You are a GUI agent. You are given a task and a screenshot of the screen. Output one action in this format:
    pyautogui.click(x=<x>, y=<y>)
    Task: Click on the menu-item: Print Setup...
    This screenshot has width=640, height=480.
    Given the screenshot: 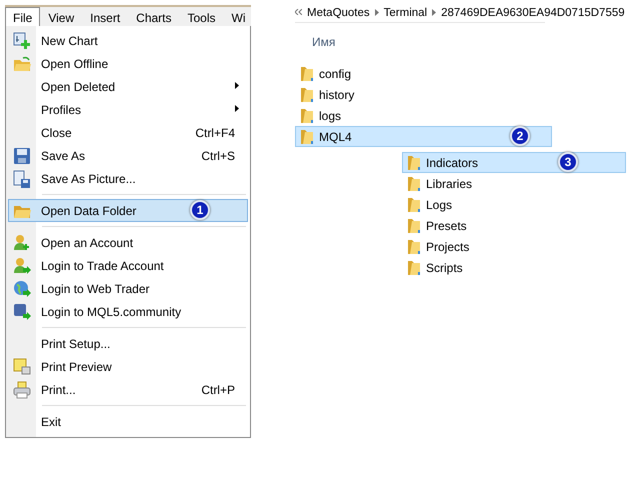 What is the action you would take?
    pyautogui.click(x=128, y=343)
    